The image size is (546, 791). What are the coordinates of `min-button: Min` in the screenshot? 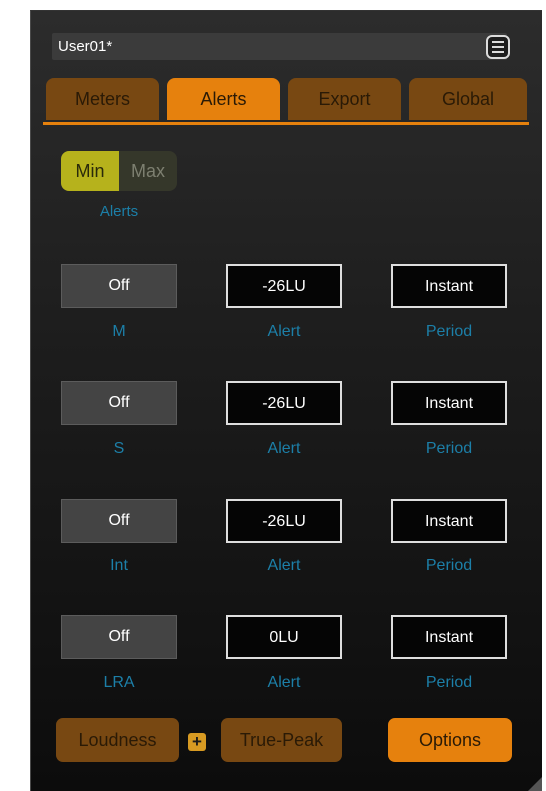 It's located at (90, 171).